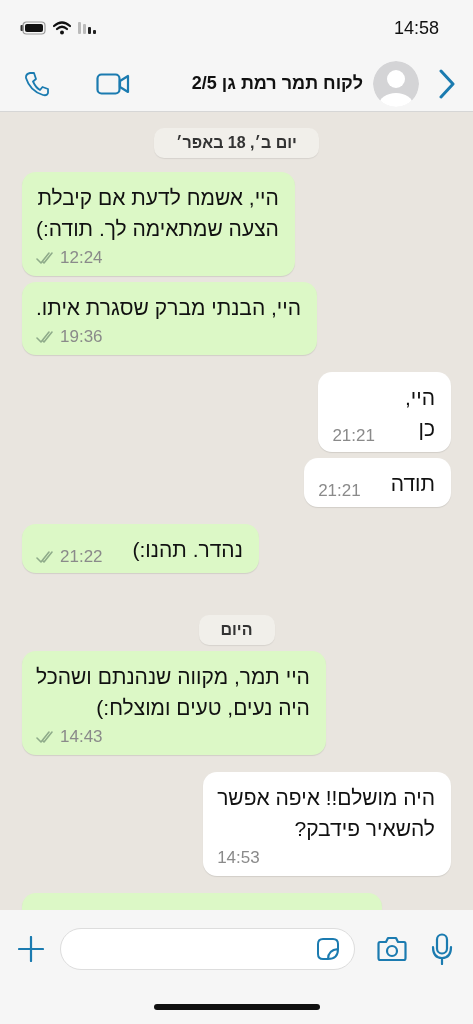 The image size is (473, 1024). Describe the element at coordinates (207, 949) in the screenshot. I see `message-field` at that location.